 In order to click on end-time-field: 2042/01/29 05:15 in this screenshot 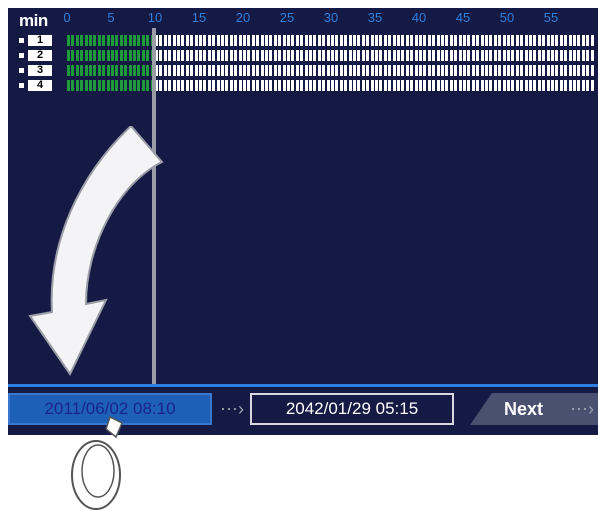, I will do `click(352, 409)`.